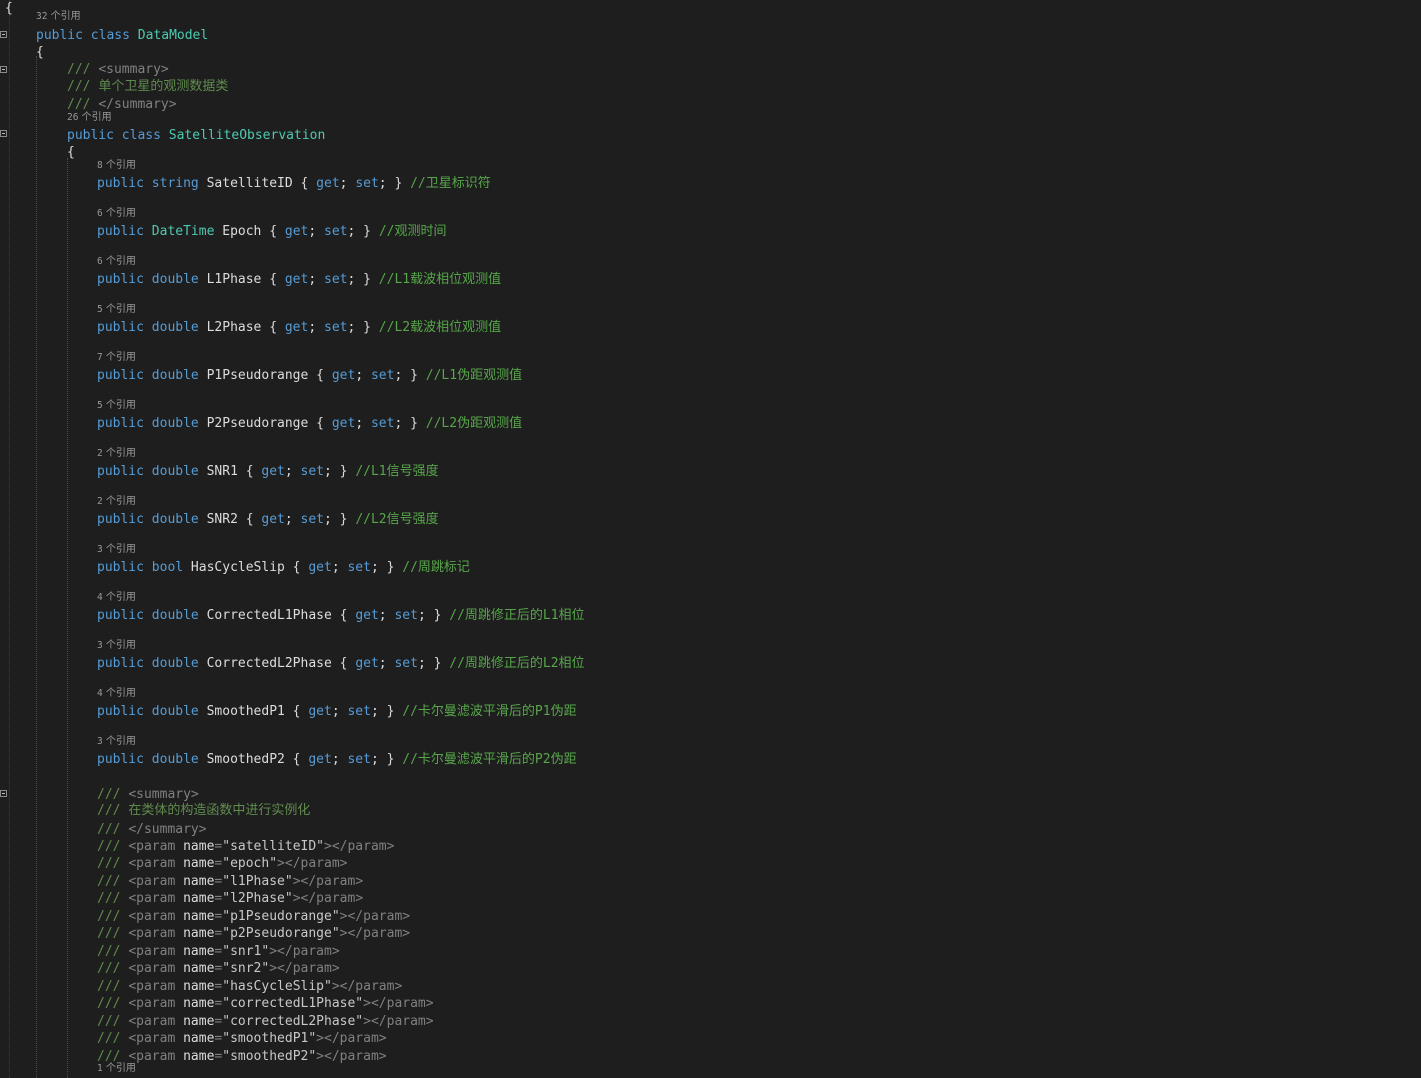  Describe the element at coordinates (230, 471) in the screenshot. I see `code-token: SNR1 {` at that location.